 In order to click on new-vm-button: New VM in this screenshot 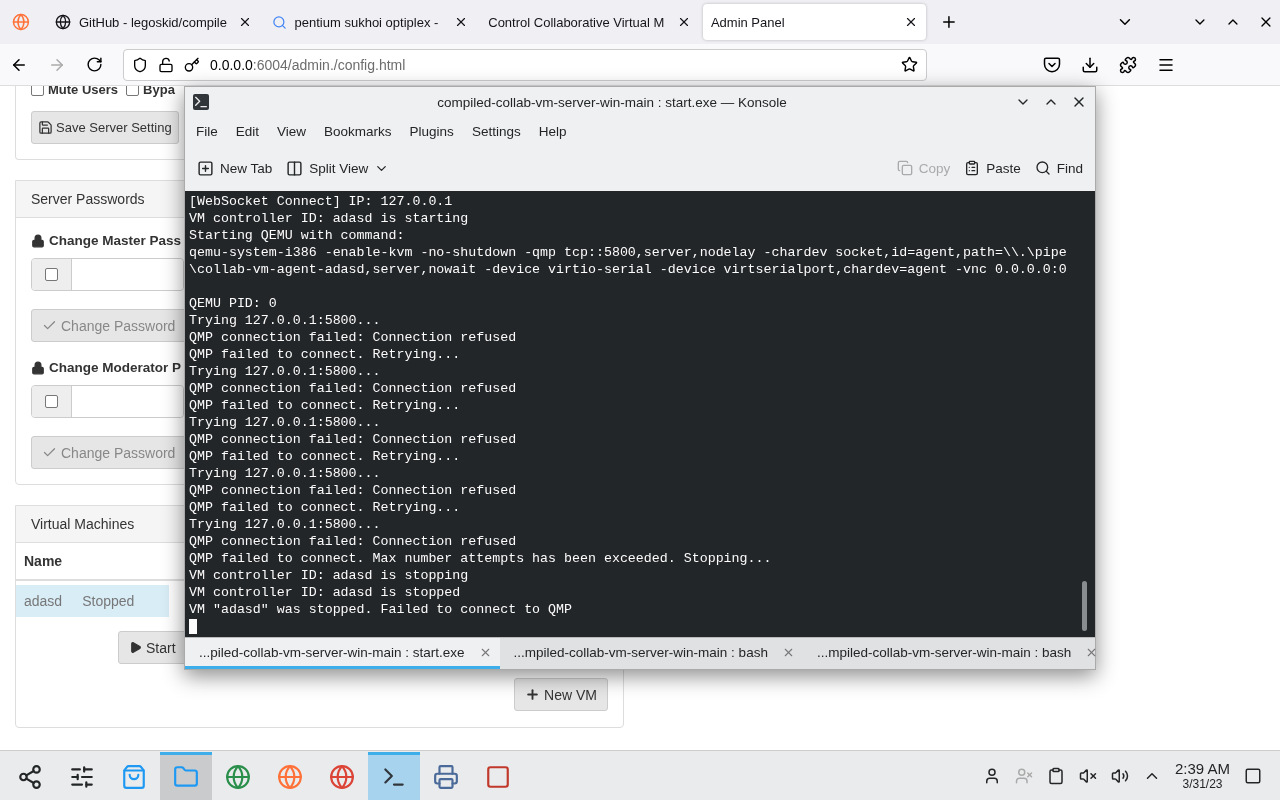, I will do `click(561, 694)`.